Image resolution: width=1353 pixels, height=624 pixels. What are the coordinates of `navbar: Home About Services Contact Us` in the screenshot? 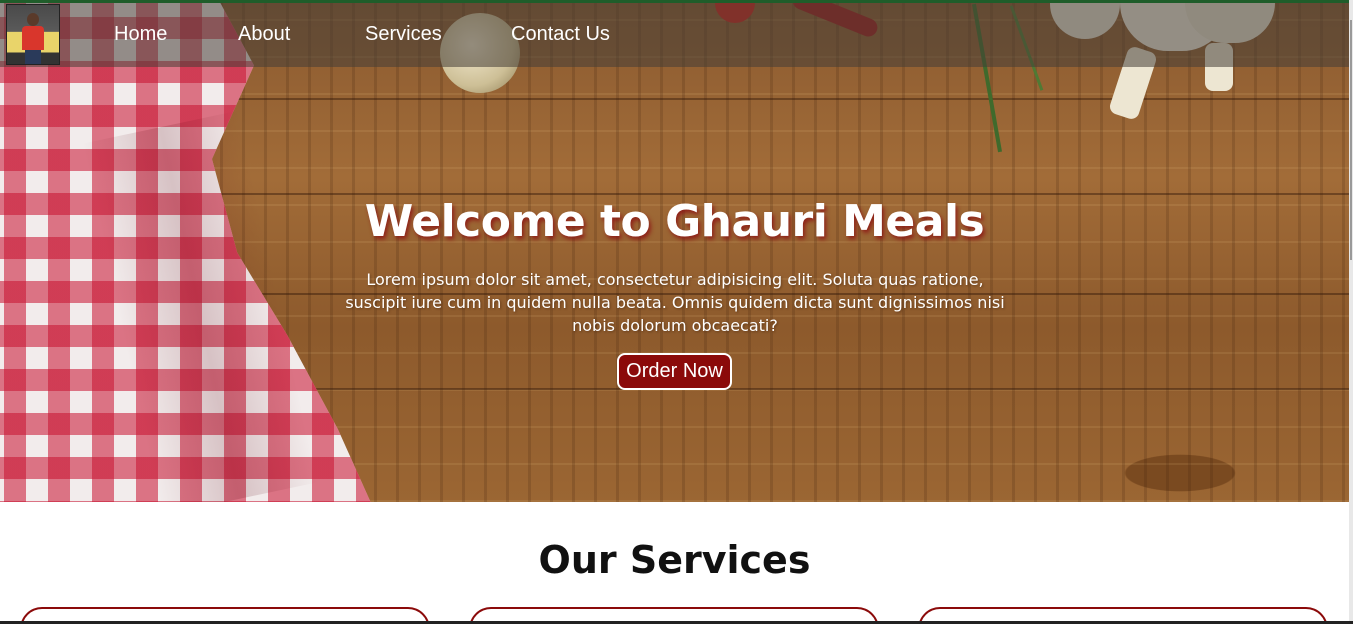 It's located at (674, 35).